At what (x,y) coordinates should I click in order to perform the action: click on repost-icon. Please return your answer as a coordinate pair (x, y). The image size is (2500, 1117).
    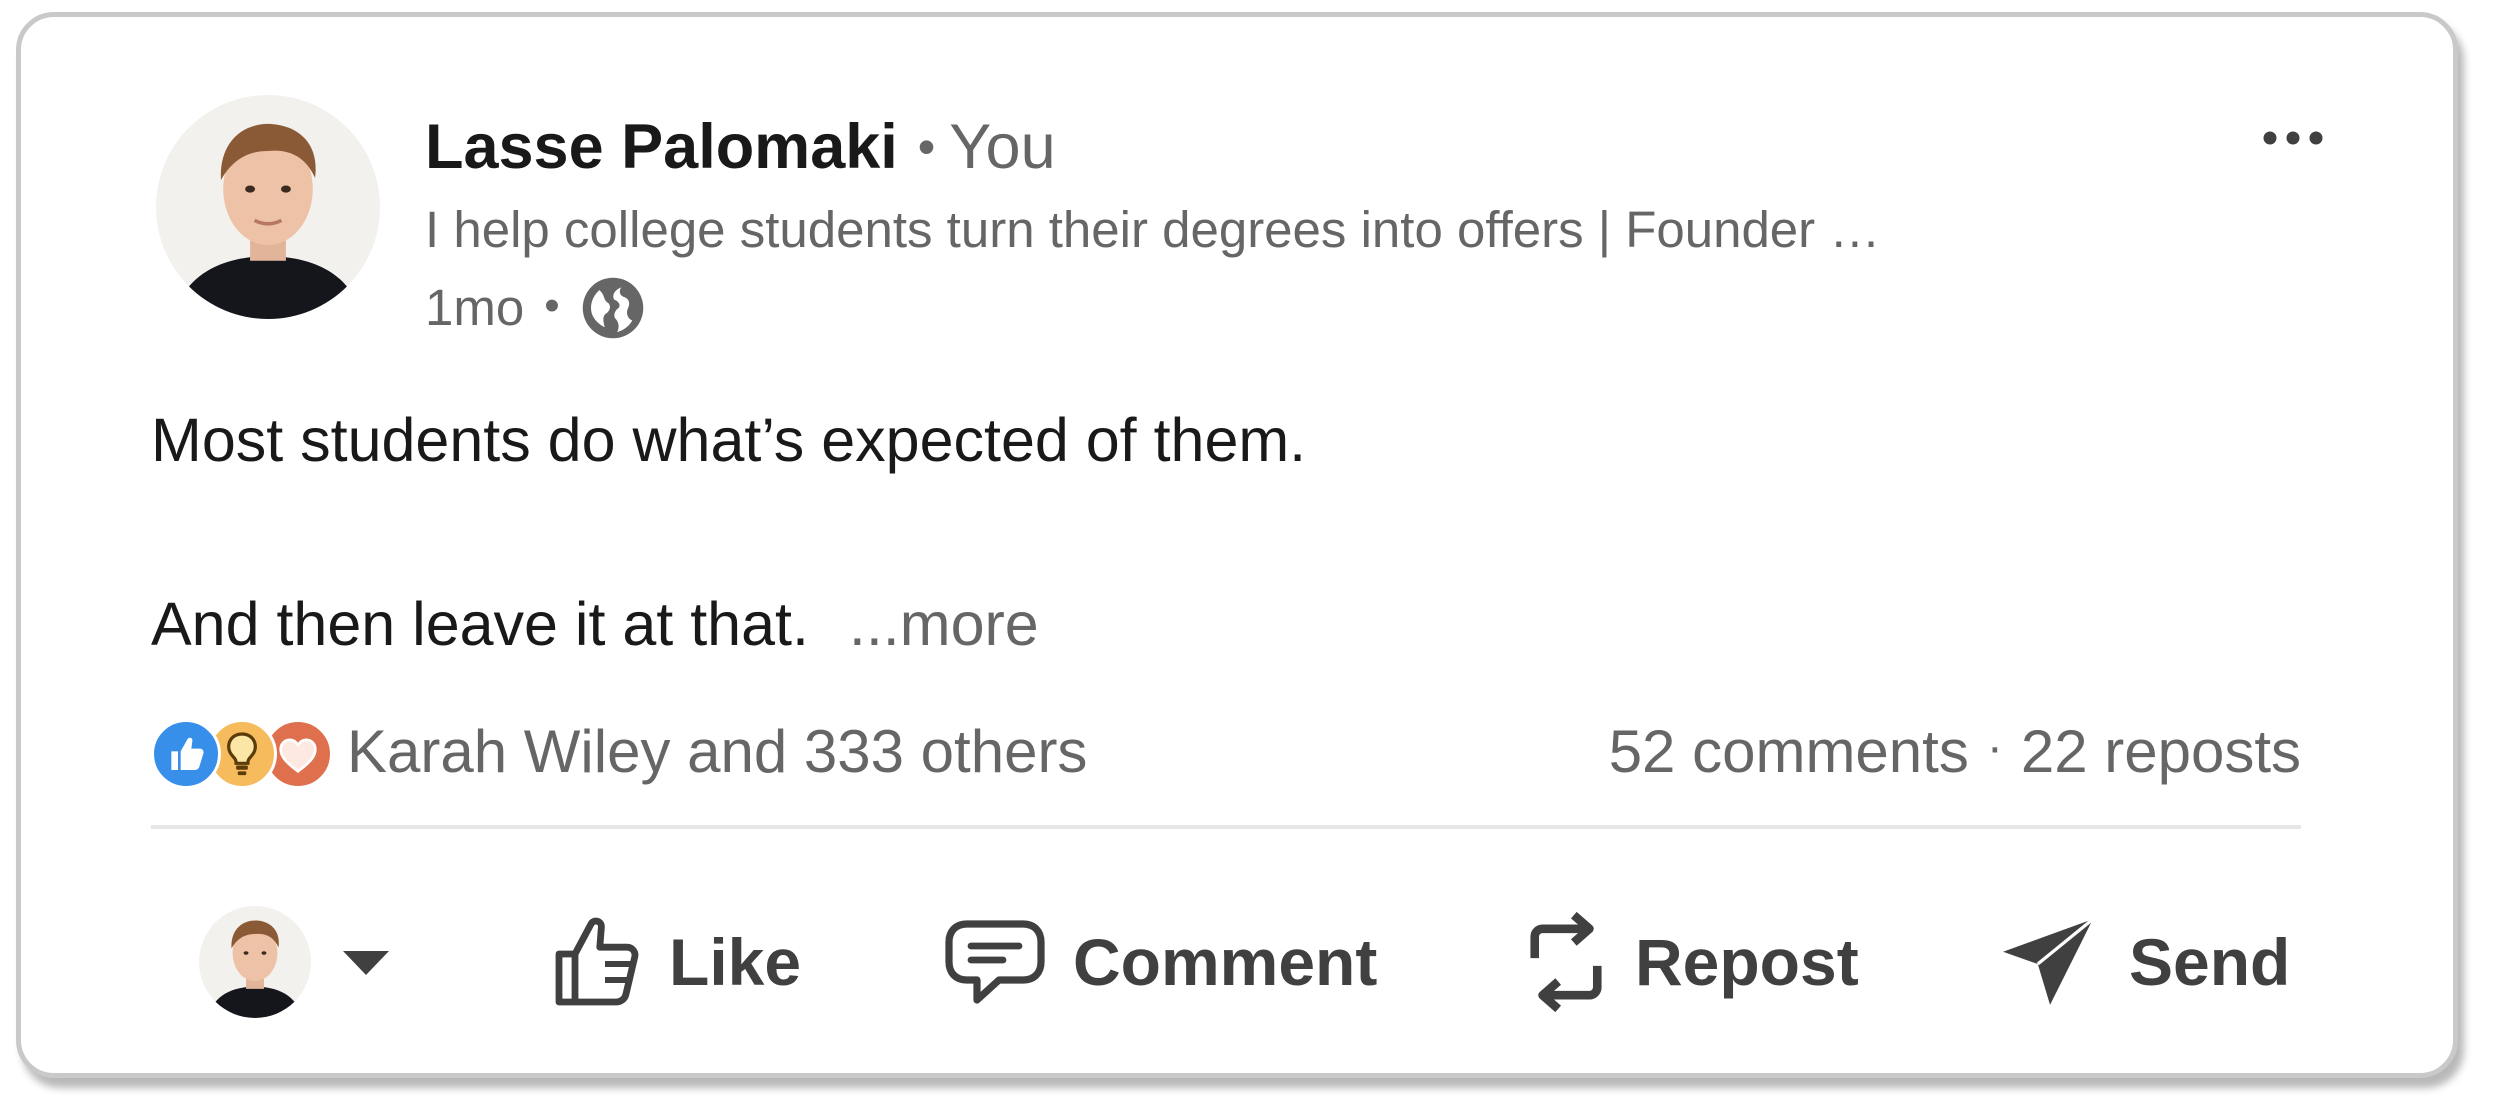
    Looking at the image, I should click on (1566, 962).